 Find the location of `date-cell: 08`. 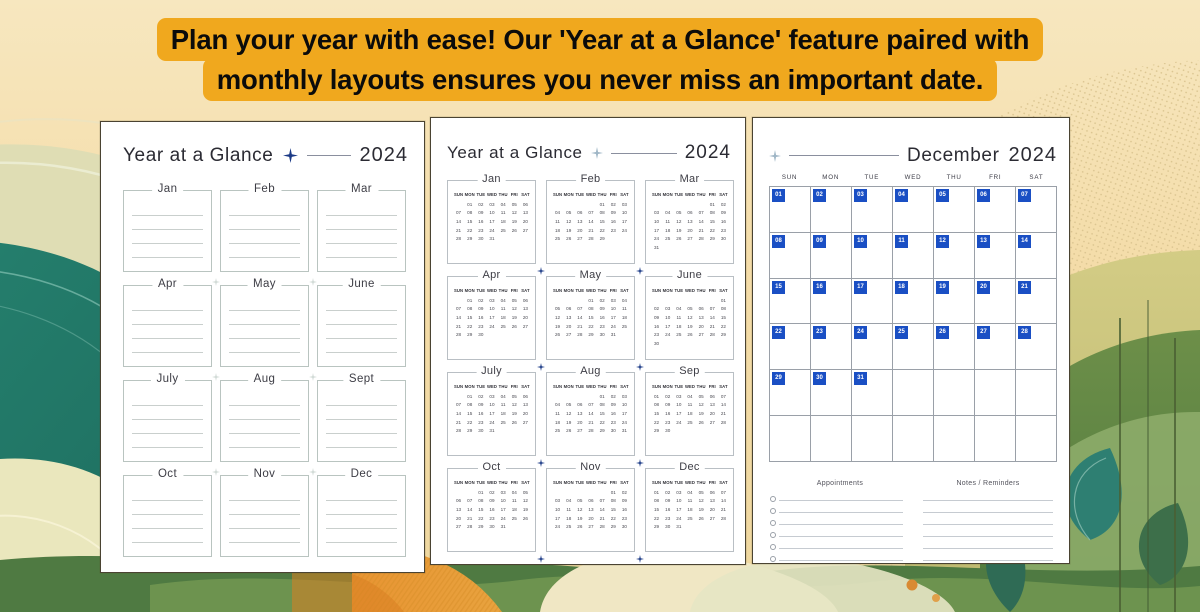

date-cell: 08 is located at coordinates (469, 309).